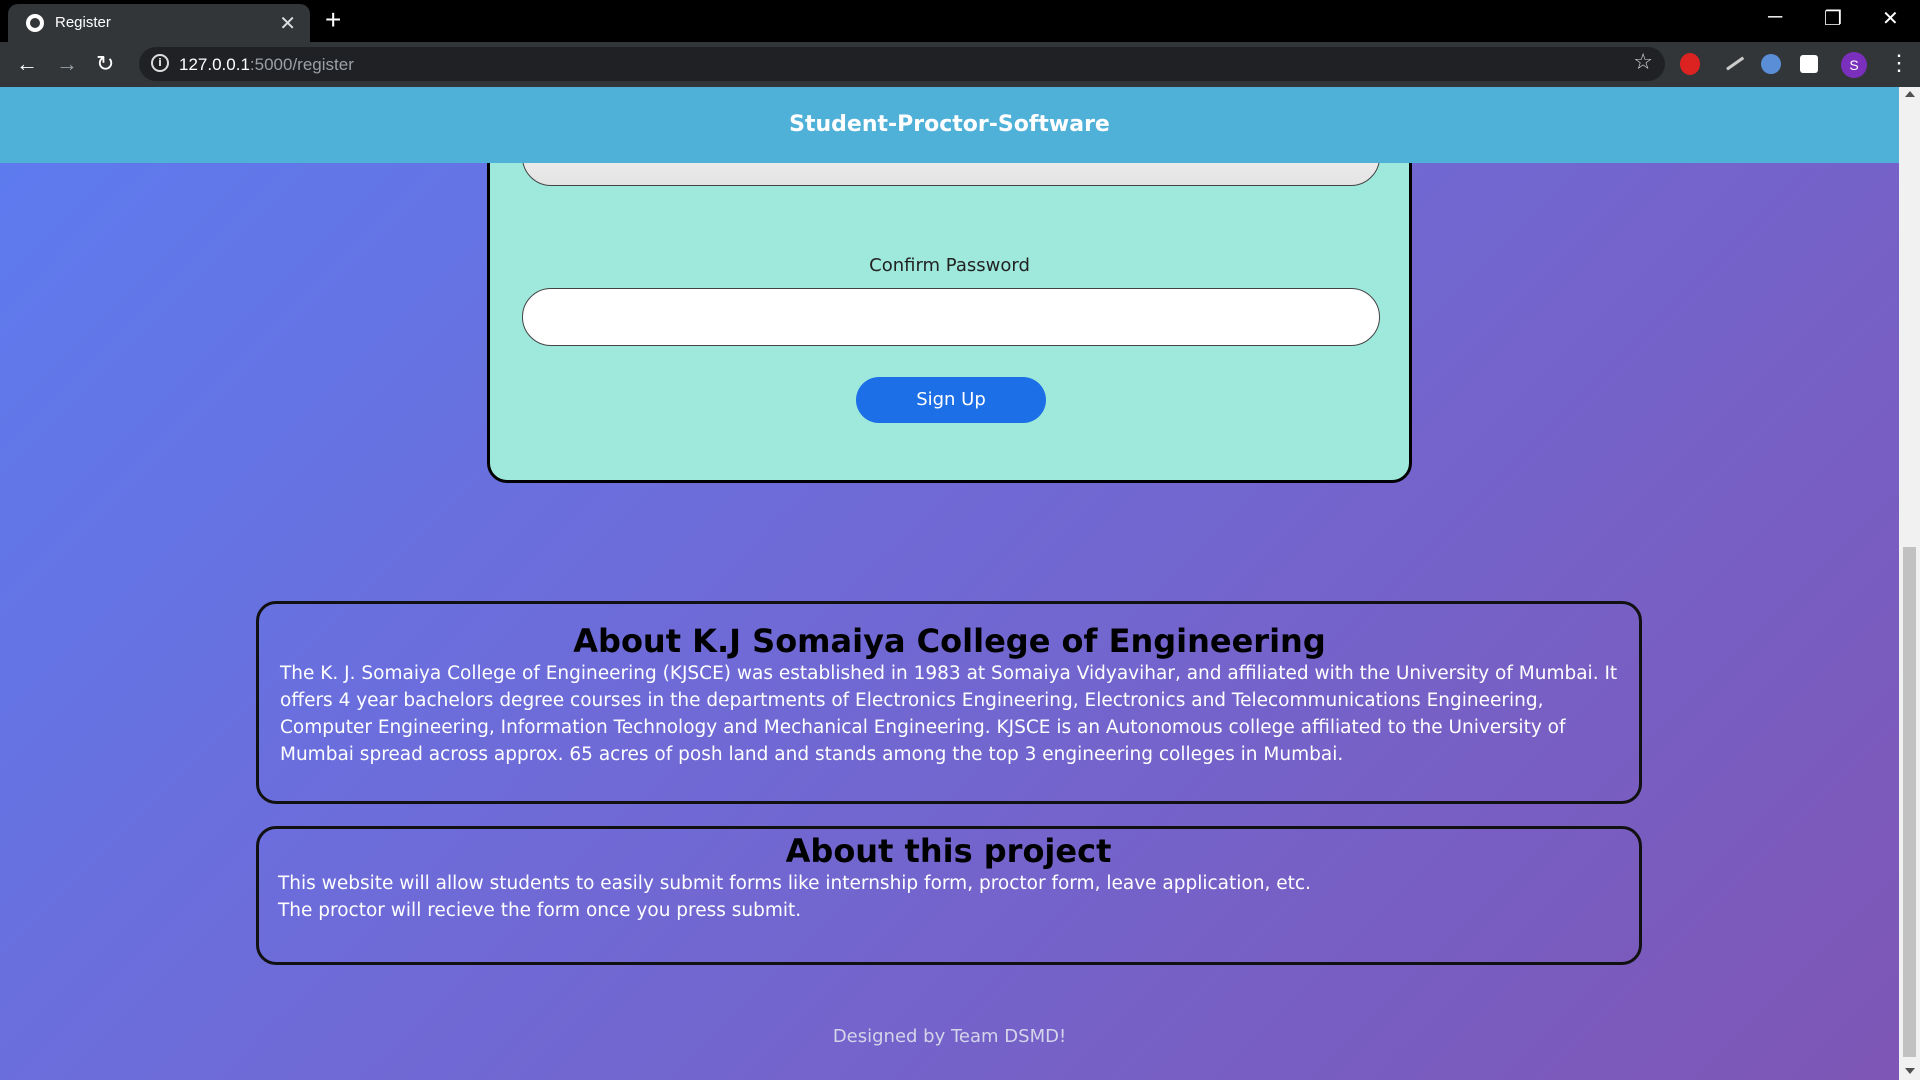 This screenshot has width=1920, height=1080. Describe the element at coordinates (301, 64) in the screenshot. I see `url-path: :5000/register` at that location.